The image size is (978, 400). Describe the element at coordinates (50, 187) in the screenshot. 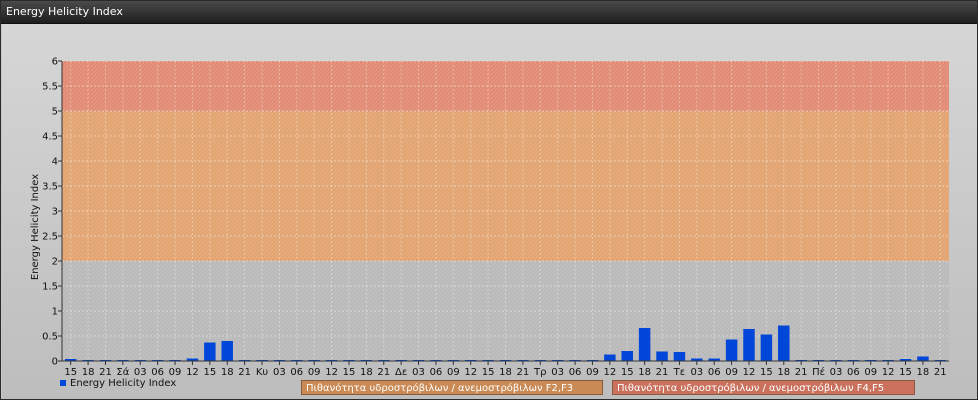

I see `y-tick-label: 3.5` at that location.